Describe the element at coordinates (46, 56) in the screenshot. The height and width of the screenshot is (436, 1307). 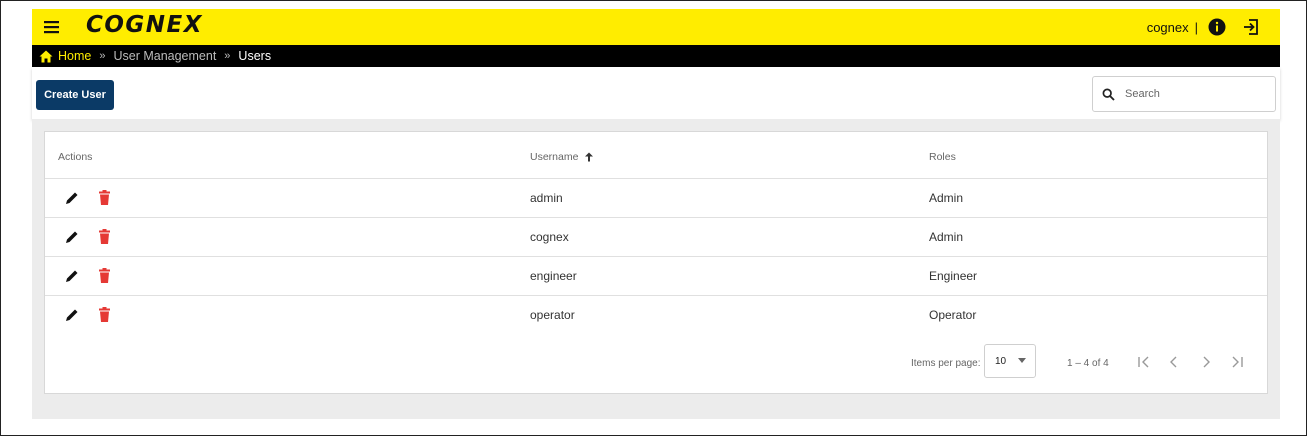
I see `home-icon` at that location.